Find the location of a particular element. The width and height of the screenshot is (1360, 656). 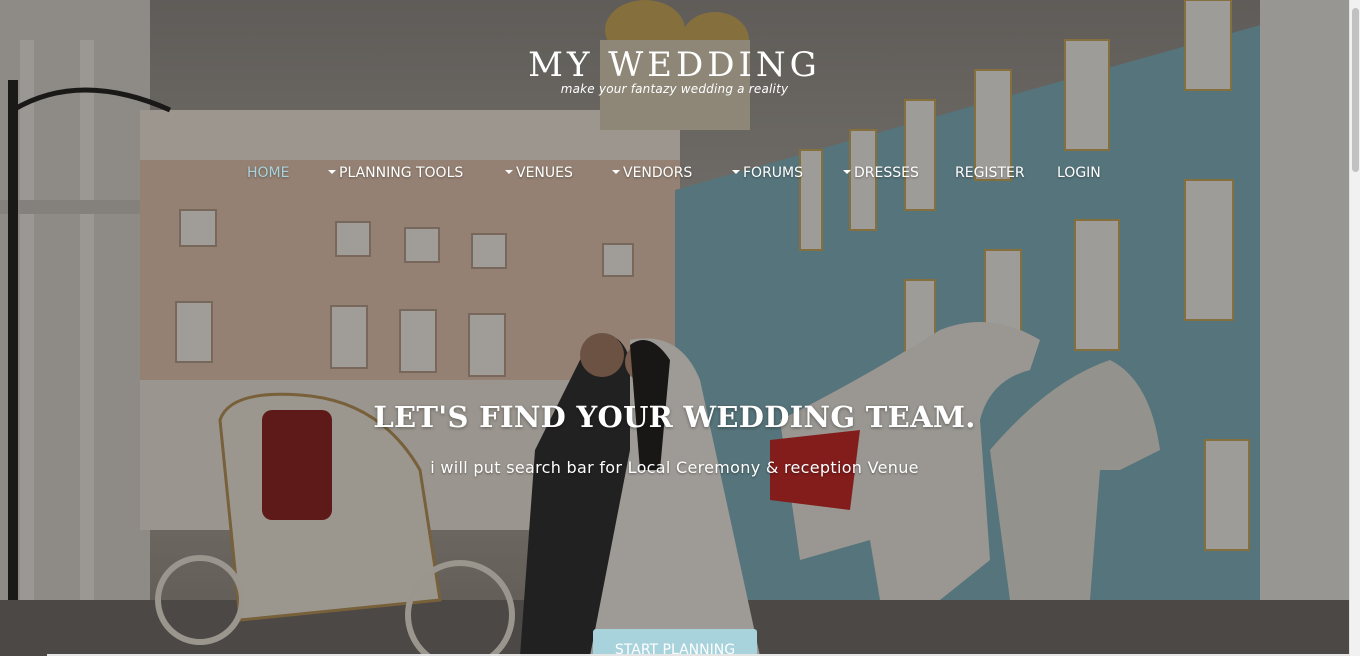

nav-item-label: VENUES is located at coordinates (544, 173).